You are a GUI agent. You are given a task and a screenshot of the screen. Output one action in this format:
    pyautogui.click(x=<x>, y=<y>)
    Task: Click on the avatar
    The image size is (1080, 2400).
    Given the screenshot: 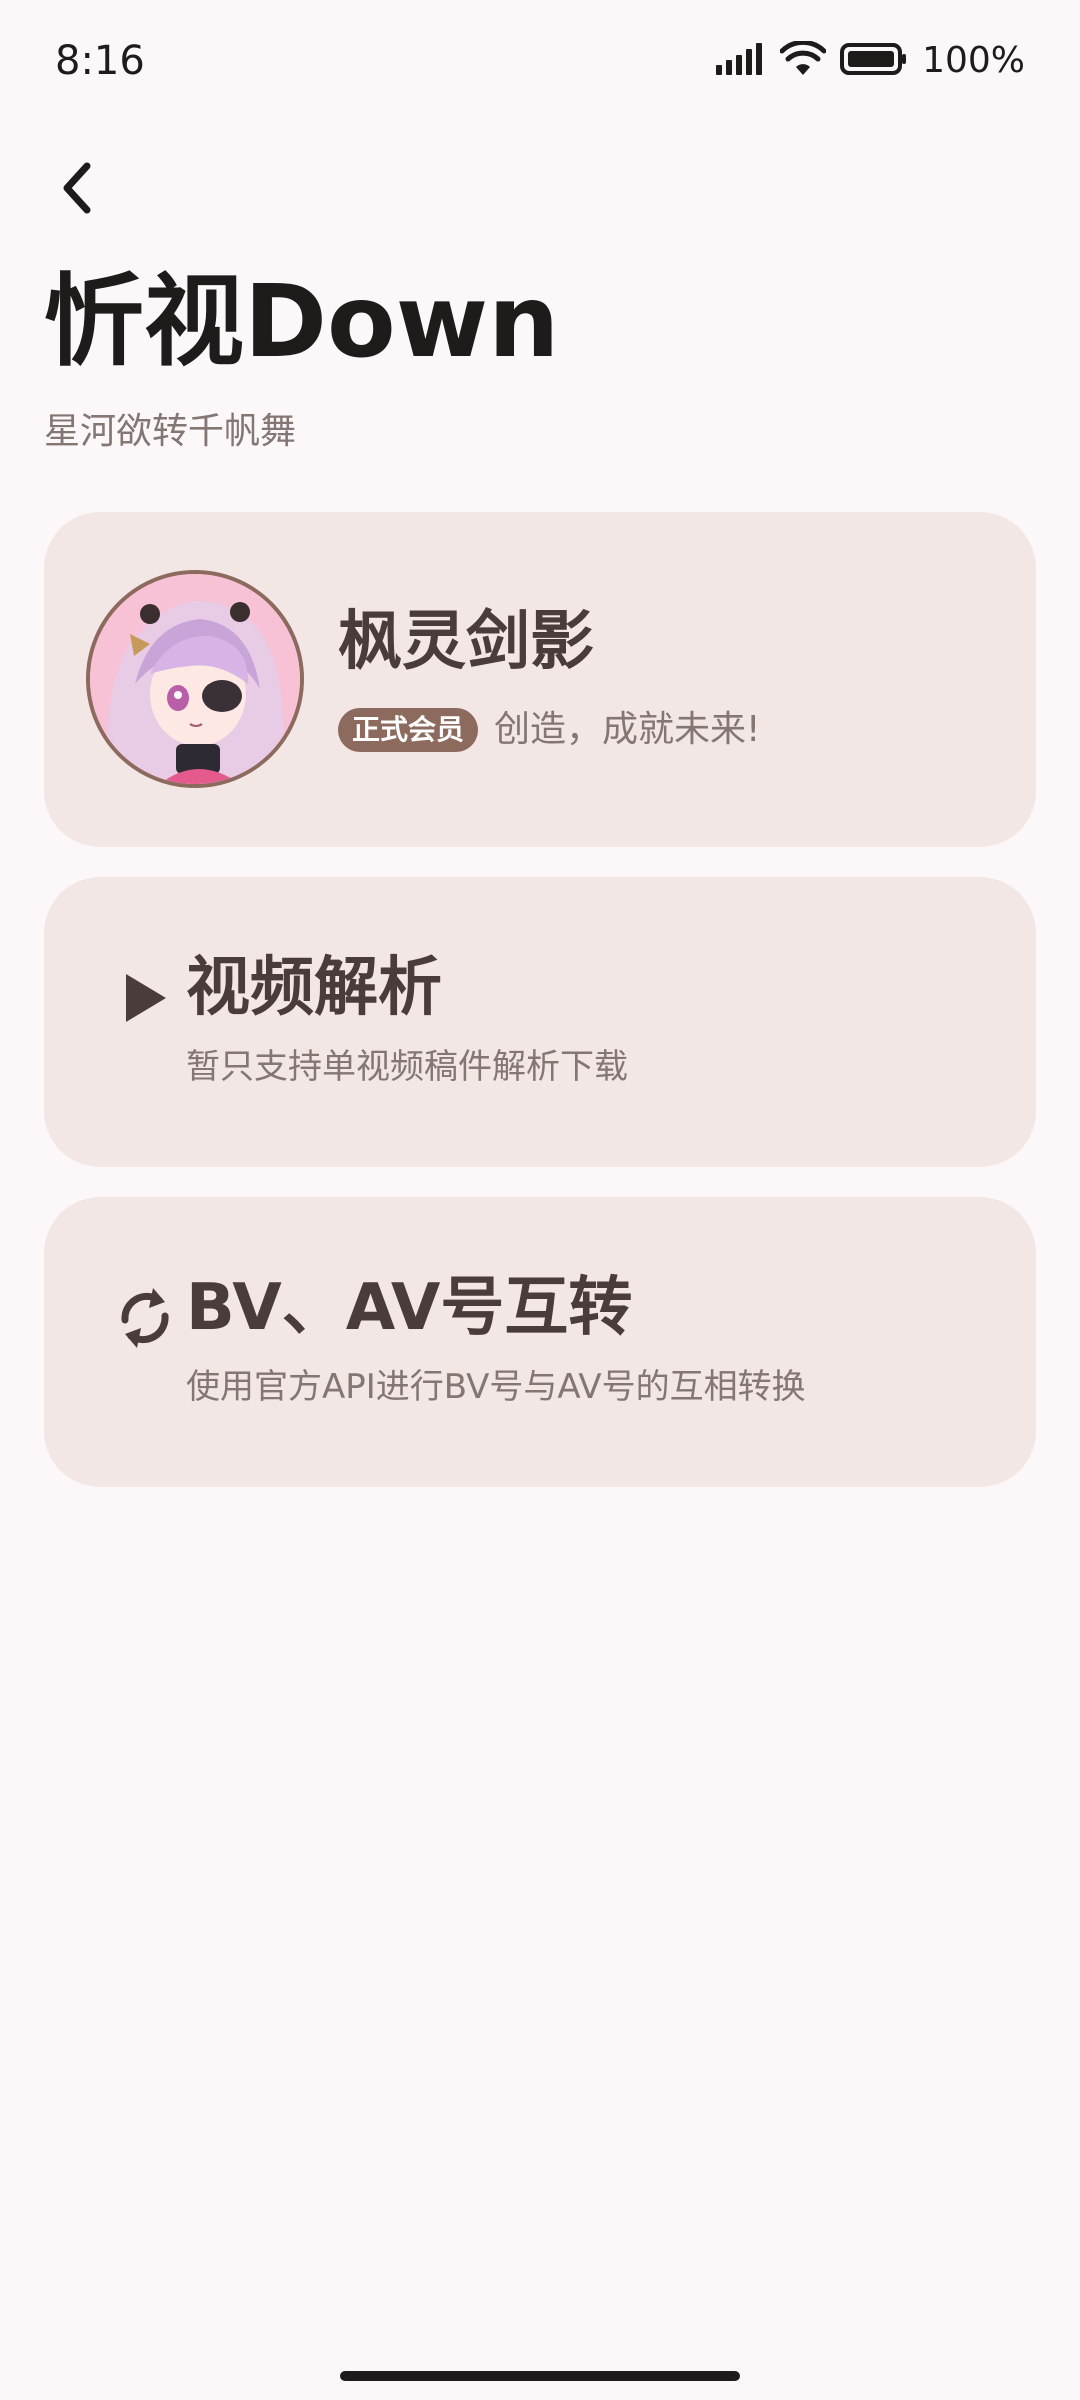 What is the action you would take?
    pyautogui.click(x=195, y=679)
    